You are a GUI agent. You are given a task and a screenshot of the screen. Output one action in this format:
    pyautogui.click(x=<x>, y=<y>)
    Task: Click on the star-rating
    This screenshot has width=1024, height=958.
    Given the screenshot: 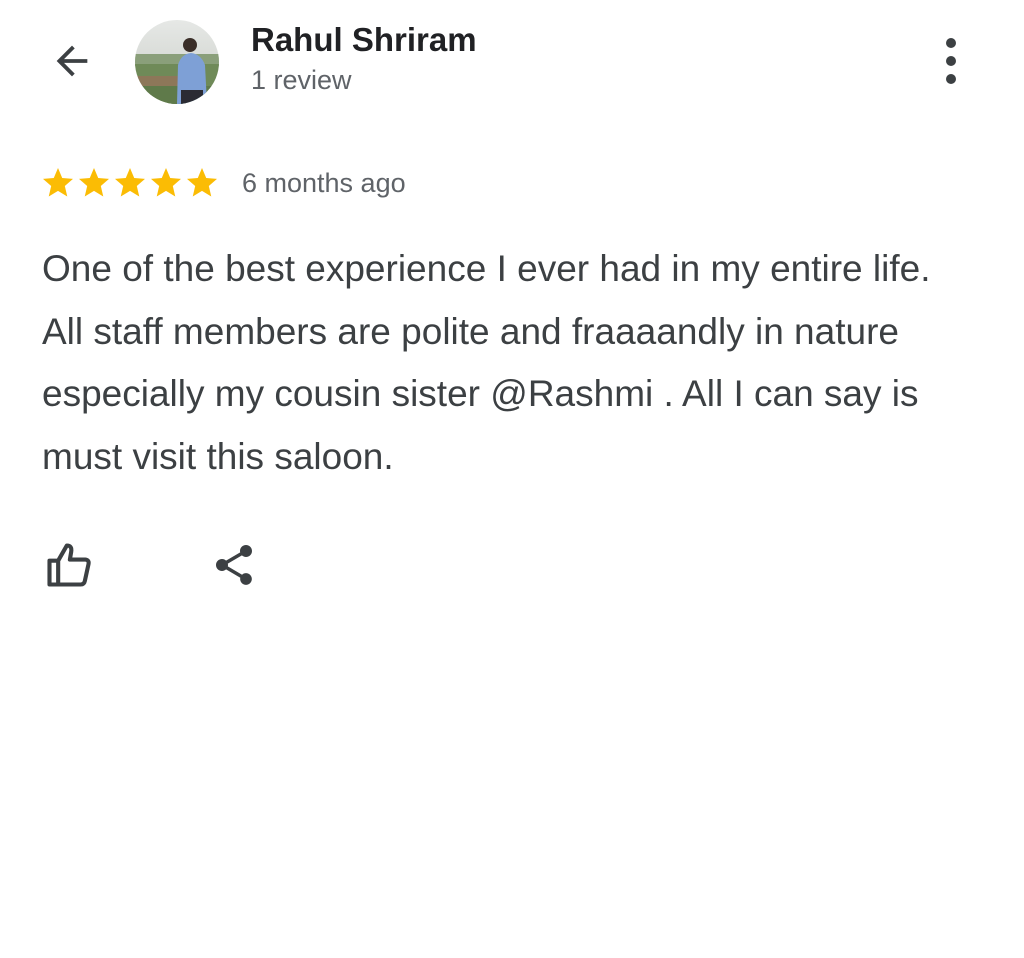 What is the action you would take?
    pyautogui.click(x=130, y=183)
    